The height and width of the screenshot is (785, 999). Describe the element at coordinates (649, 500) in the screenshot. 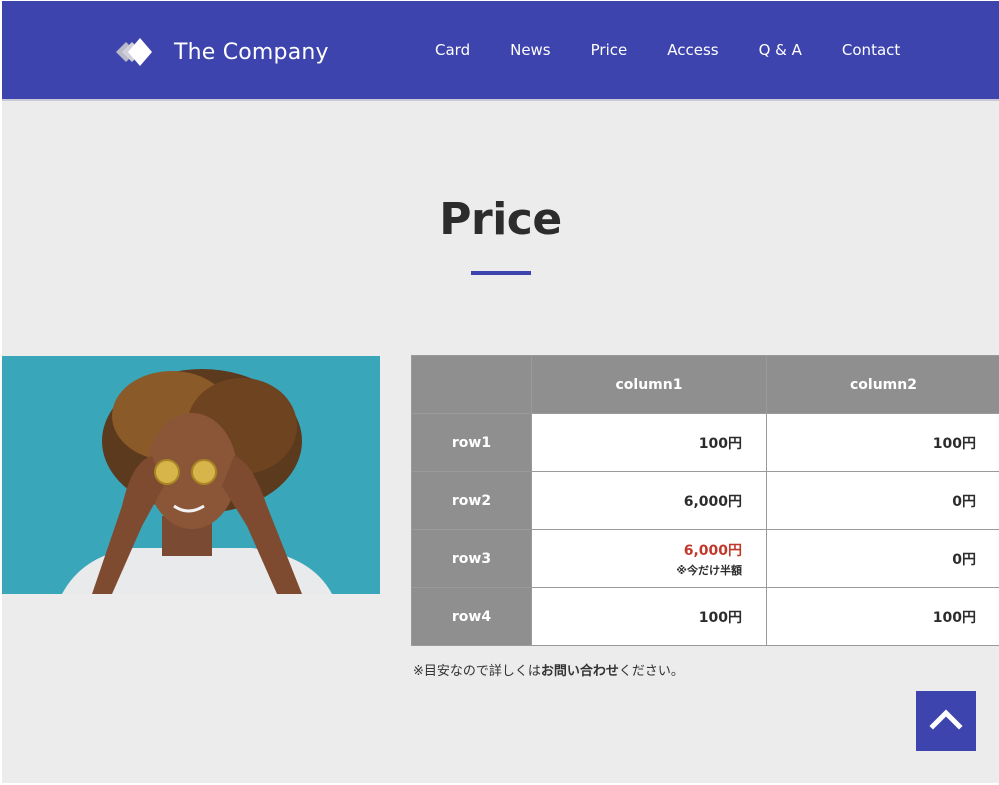

I see `table-cell: 6,000円` at that location.